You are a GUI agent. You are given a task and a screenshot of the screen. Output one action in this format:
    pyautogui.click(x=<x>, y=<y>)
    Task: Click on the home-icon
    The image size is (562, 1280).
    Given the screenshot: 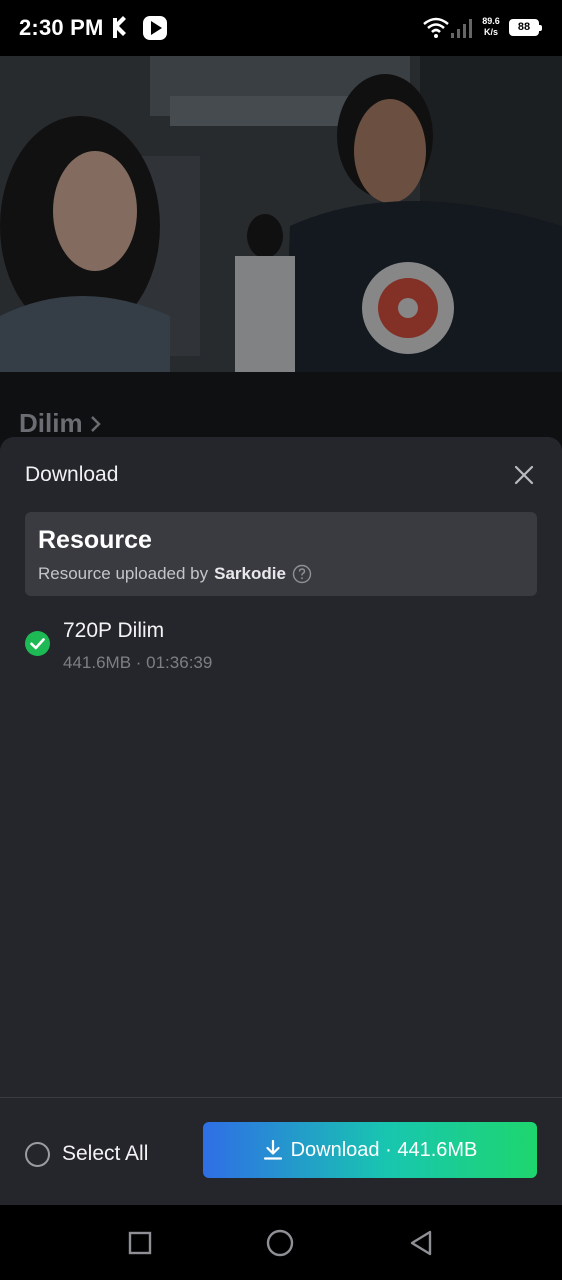 What is the action you would take?
    pyautogui.click(x=280, y=1243)
    